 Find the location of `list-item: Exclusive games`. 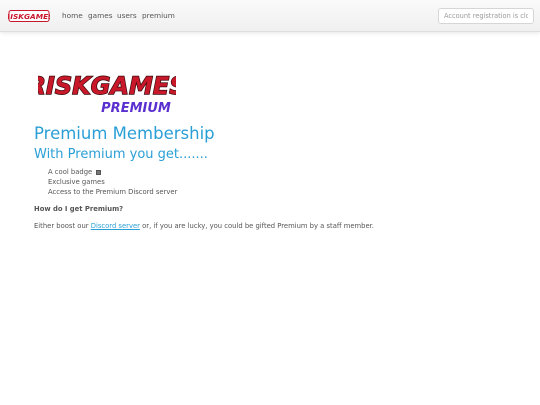

list-item: Exclusive games is located at coordinates (112, 182).